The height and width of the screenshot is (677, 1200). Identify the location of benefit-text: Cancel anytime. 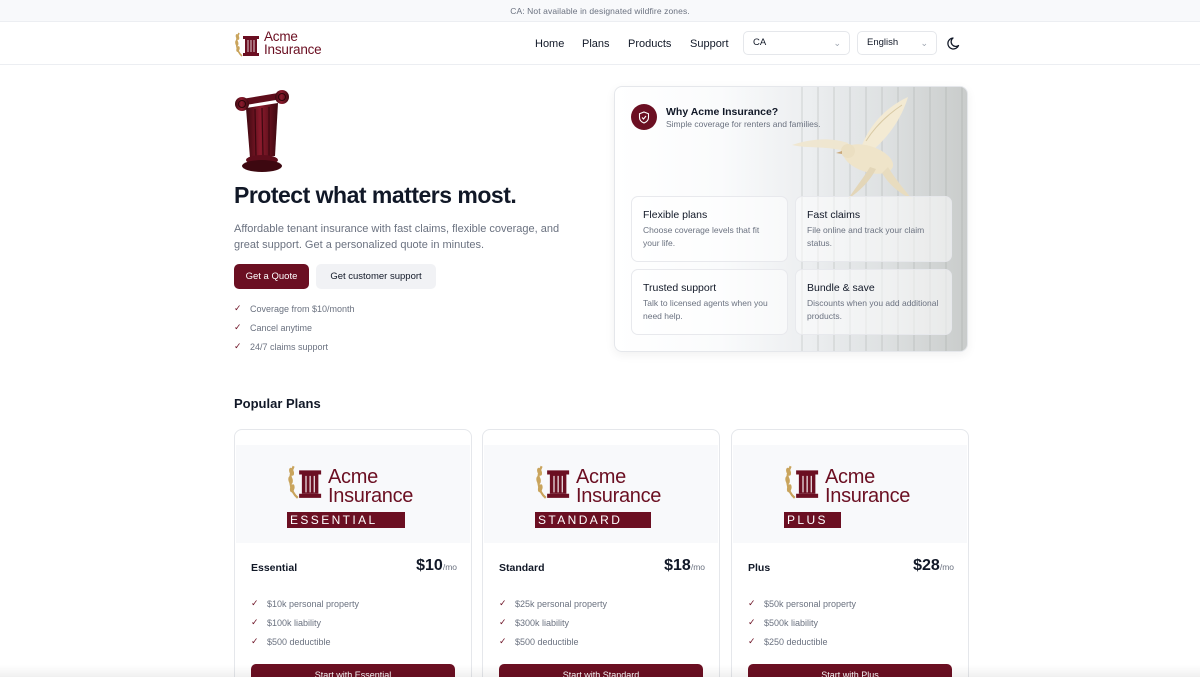
(281, 327).